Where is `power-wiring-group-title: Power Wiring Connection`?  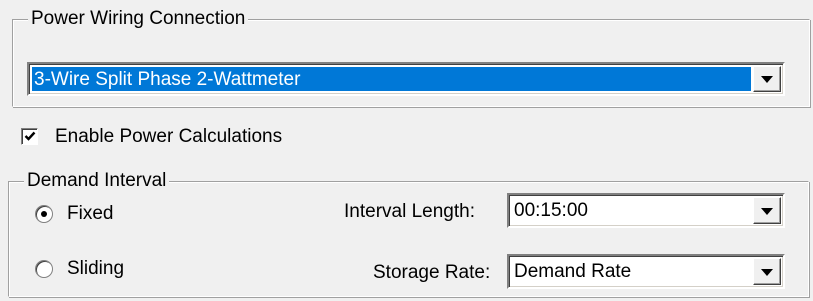
power-wiring-group-title: Power Wiring Connection is located at coordinates (138, 19).